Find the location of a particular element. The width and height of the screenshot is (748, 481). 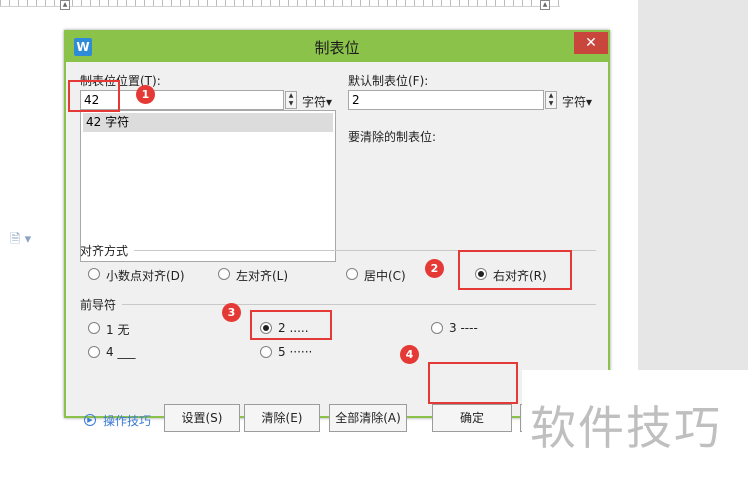

clear-all-button: 全部清除(A) is located at coordinates (368, 418).